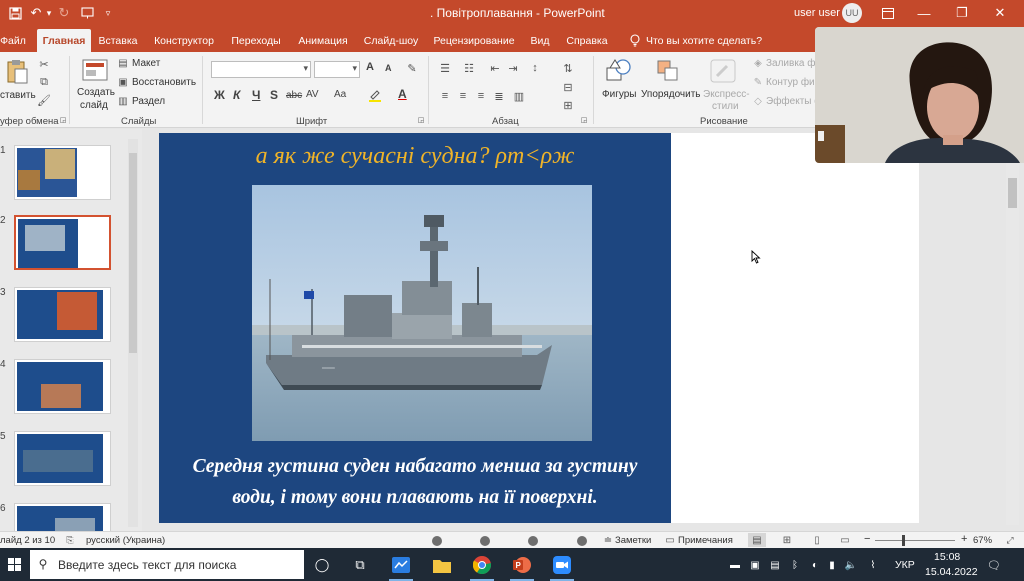 The image size is (1024, 581). I want to click on align-left-icon: ≡, so click(445, 96).